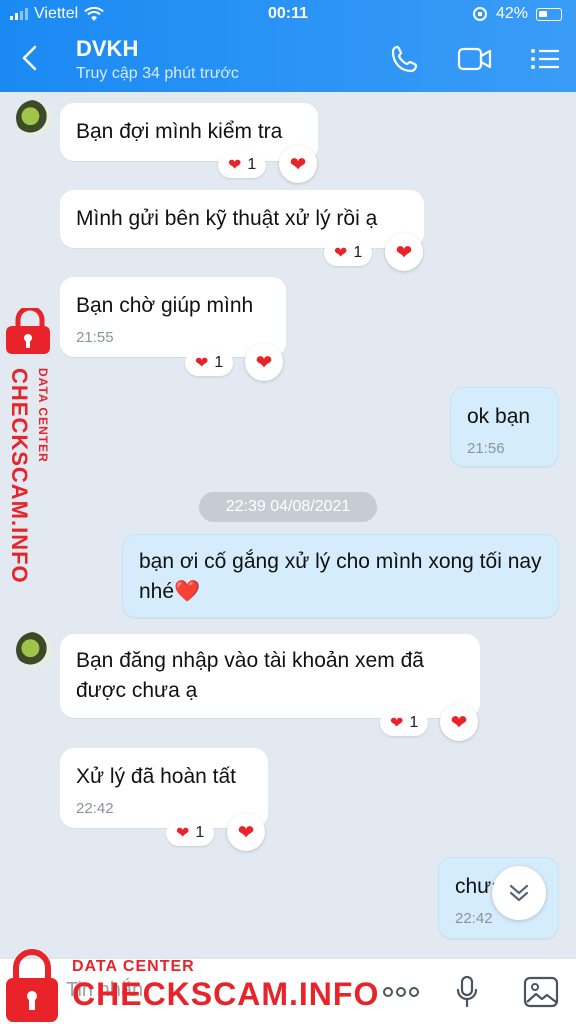 The image size is (576, 1024). Describe the element at coordinates (95, 337) in the screenshot. I see `message-time: 21:55` at that location.